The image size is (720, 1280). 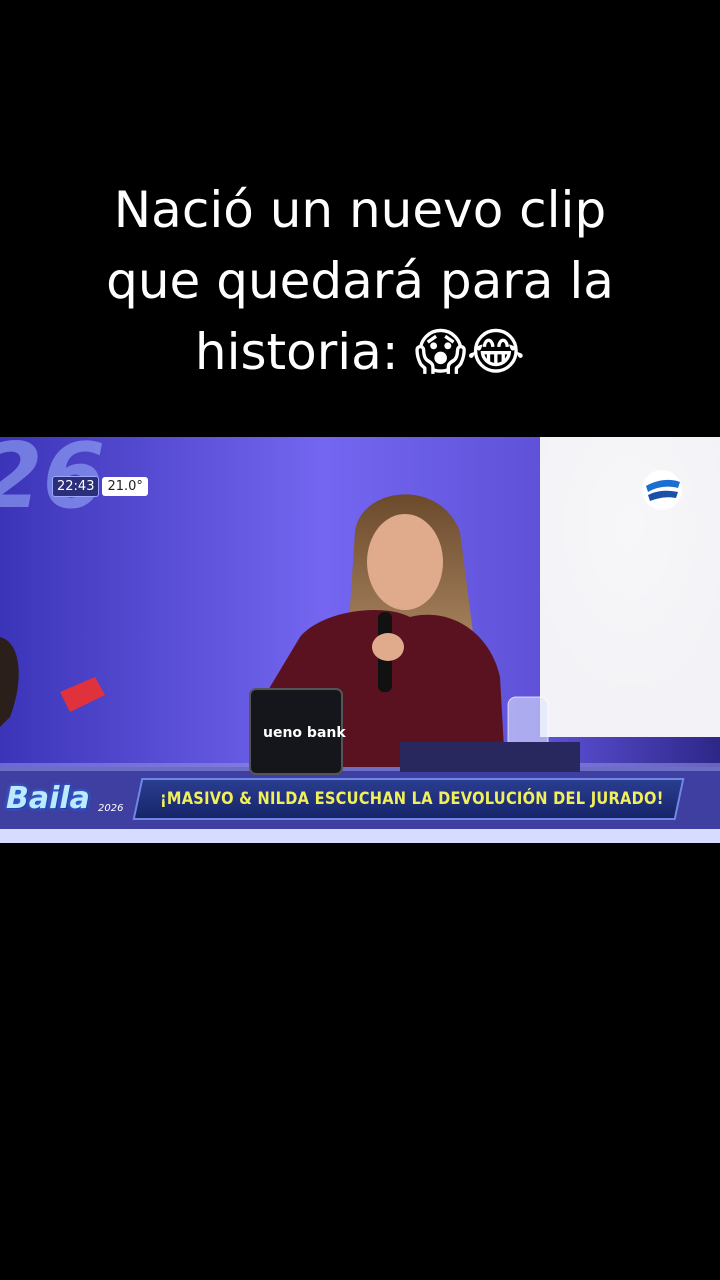 I want to click on sponsor-label: ueno bank, so click(x=304, y=733).